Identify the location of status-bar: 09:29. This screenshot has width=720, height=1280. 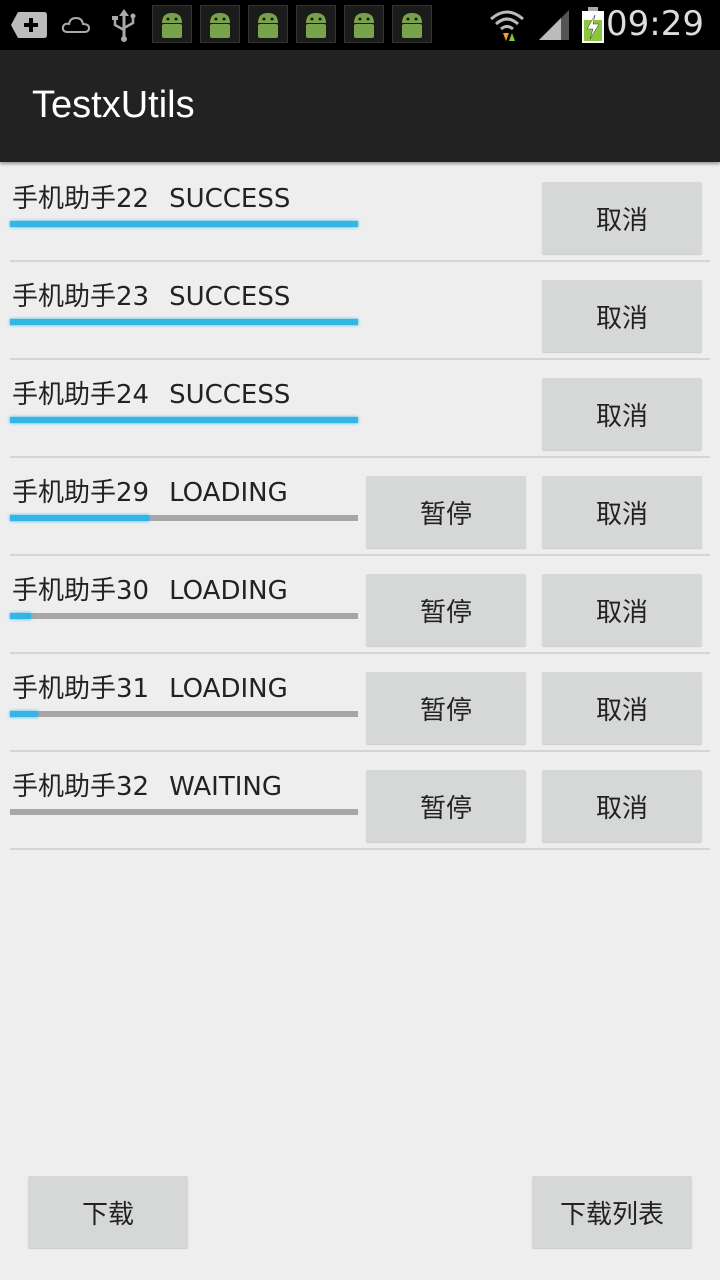
(360, 25).